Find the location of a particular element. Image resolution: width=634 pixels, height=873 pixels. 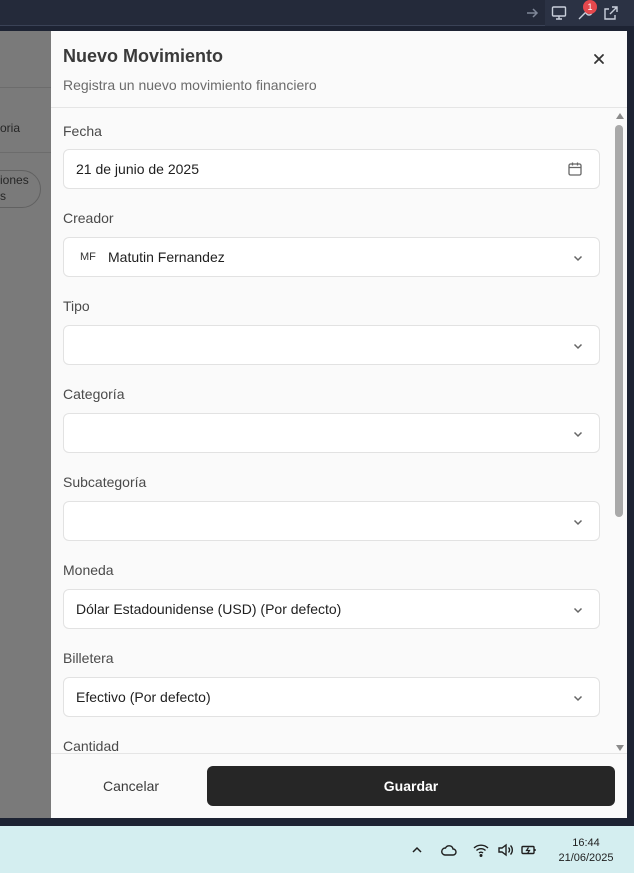

fecha-date-picker: 21 de junio de 2025 is located at coordinates (331, 169).